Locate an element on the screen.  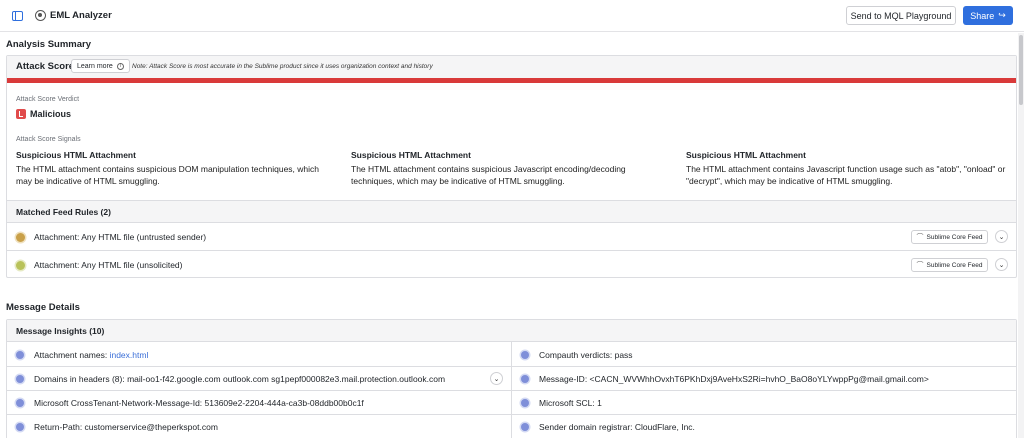
message-insights-title: Message Insights (10) is located at coordinates (60, 331).